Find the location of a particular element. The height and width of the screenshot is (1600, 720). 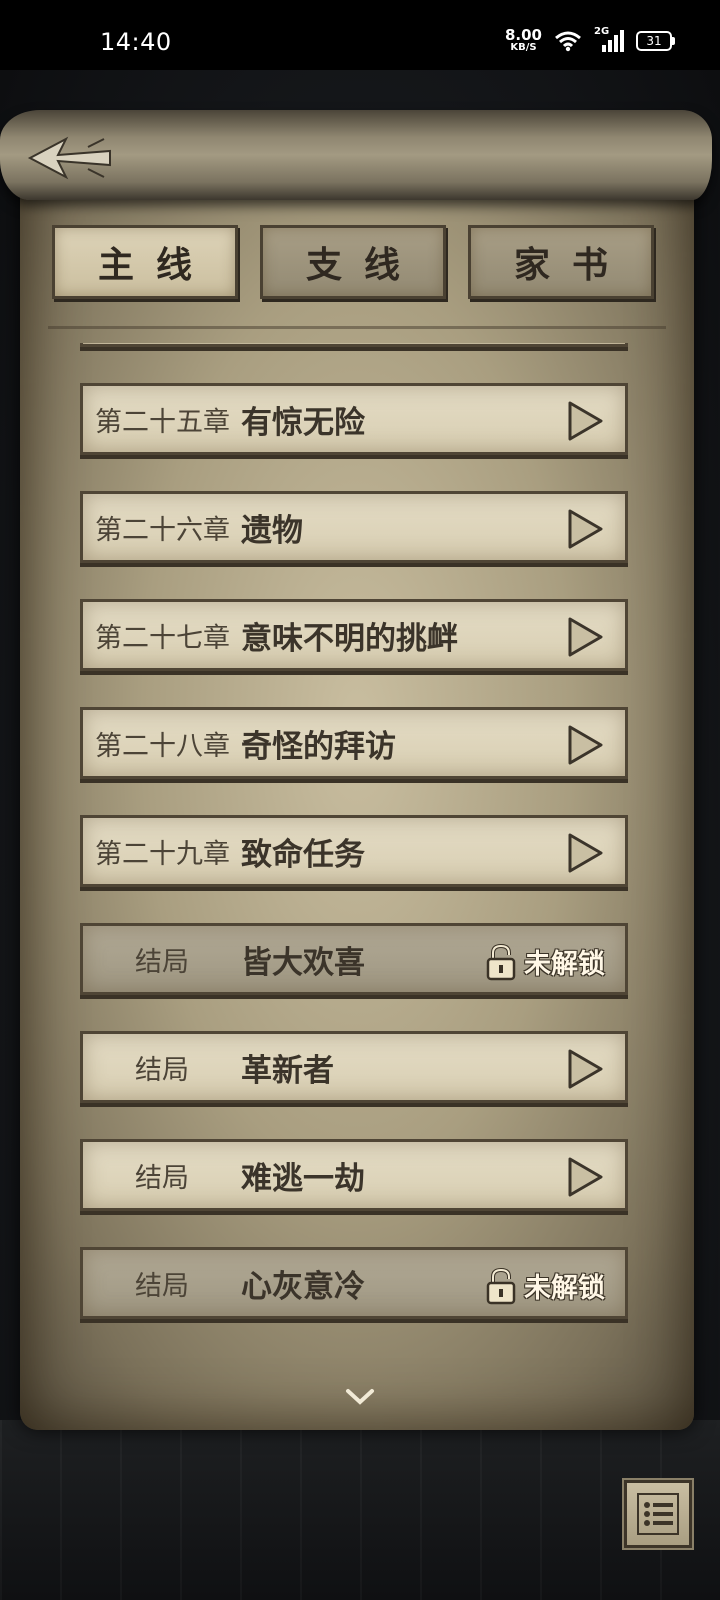

cell-signal: 2G is located at coordinates (609, 39).